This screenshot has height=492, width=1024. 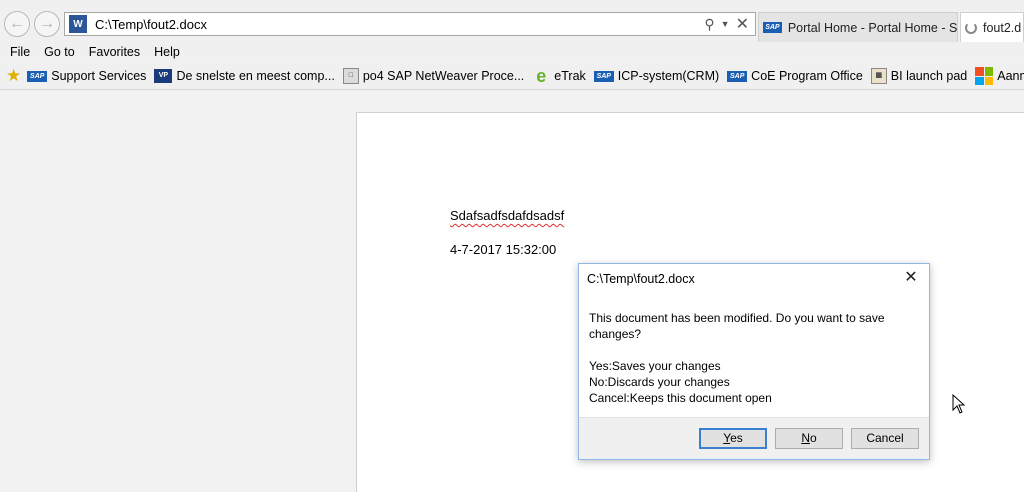 What do you see at coordinates (959, 404) in the screenshot?
I see `mouse-cursor-icon` at bounding box center [959, 404].